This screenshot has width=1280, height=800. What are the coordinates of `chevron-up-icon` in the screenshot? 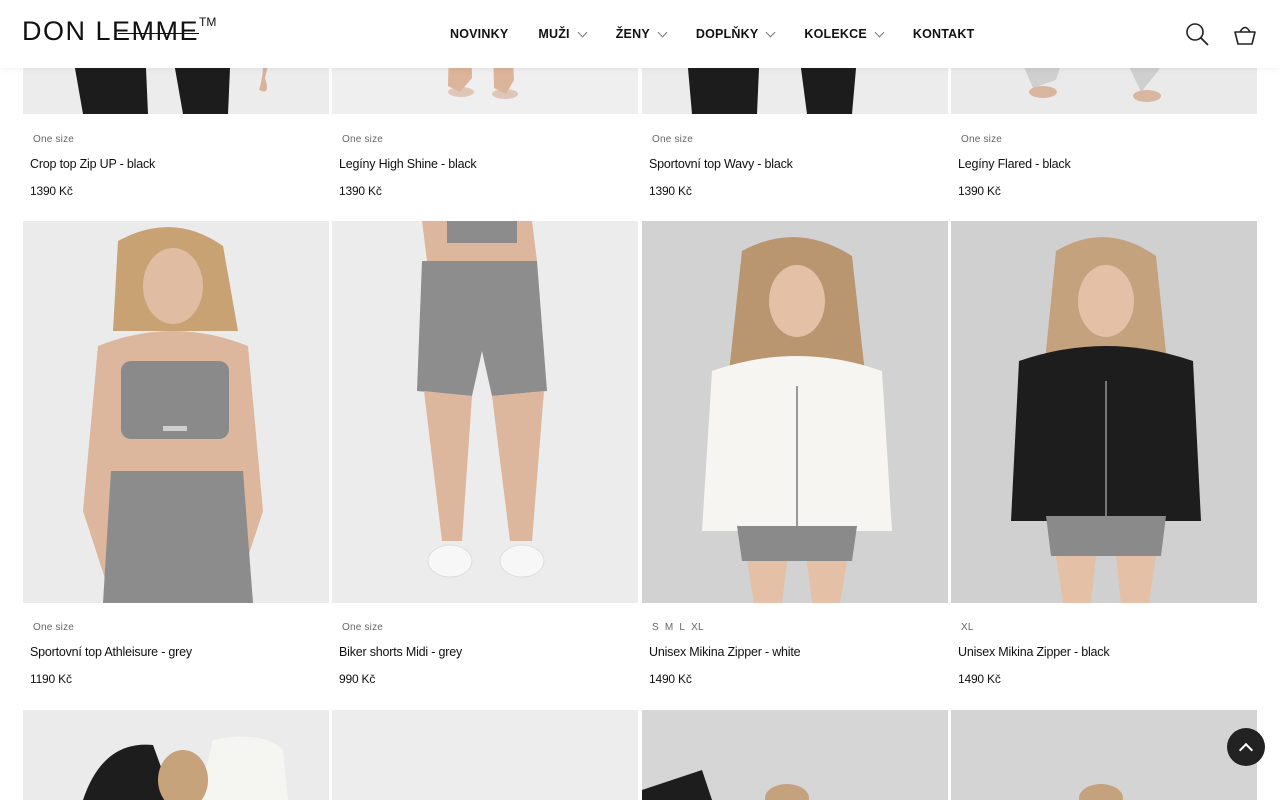 It's located at (1246, 749).